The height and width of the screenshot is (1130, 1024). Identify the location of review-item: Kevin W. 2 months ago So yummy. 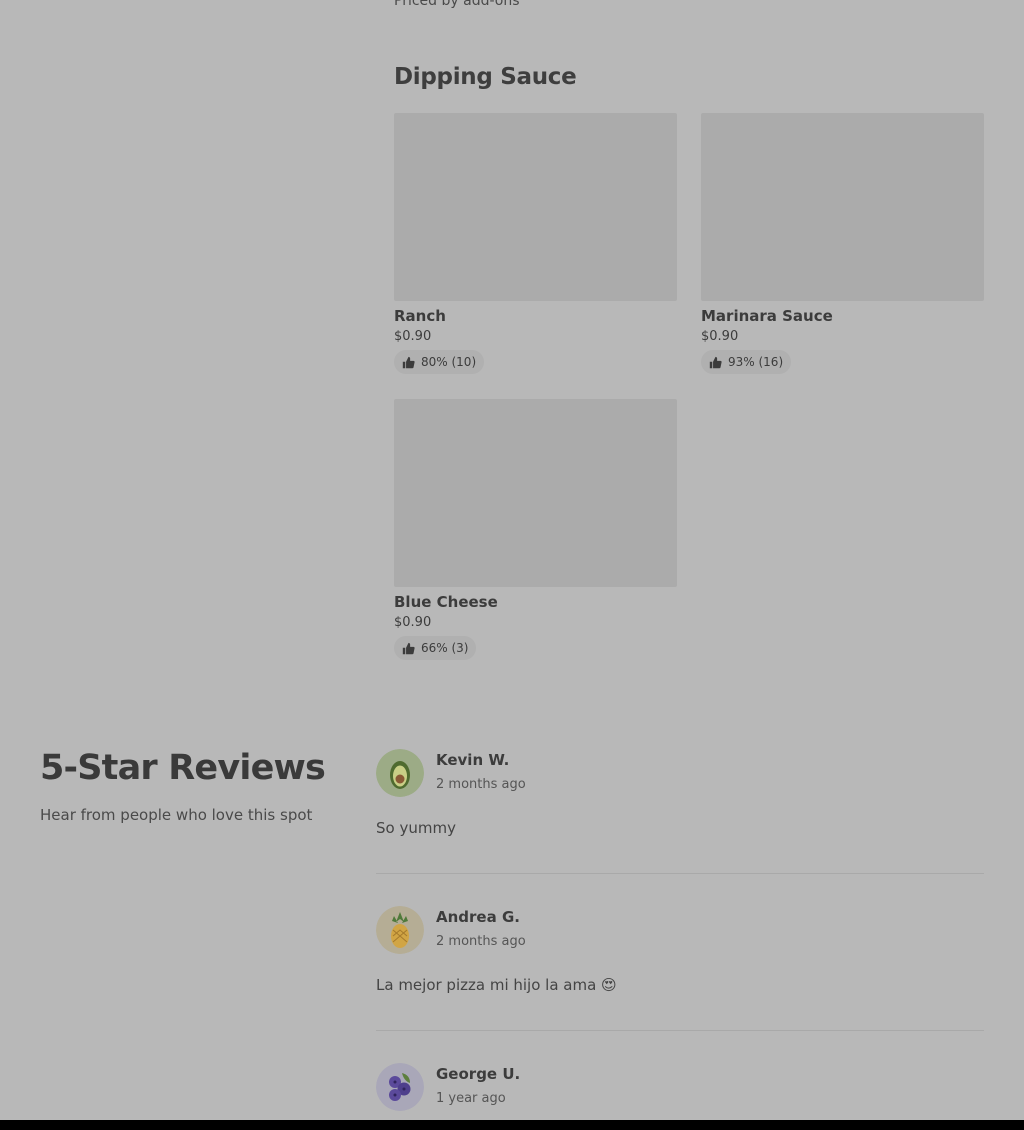
(680, 799).